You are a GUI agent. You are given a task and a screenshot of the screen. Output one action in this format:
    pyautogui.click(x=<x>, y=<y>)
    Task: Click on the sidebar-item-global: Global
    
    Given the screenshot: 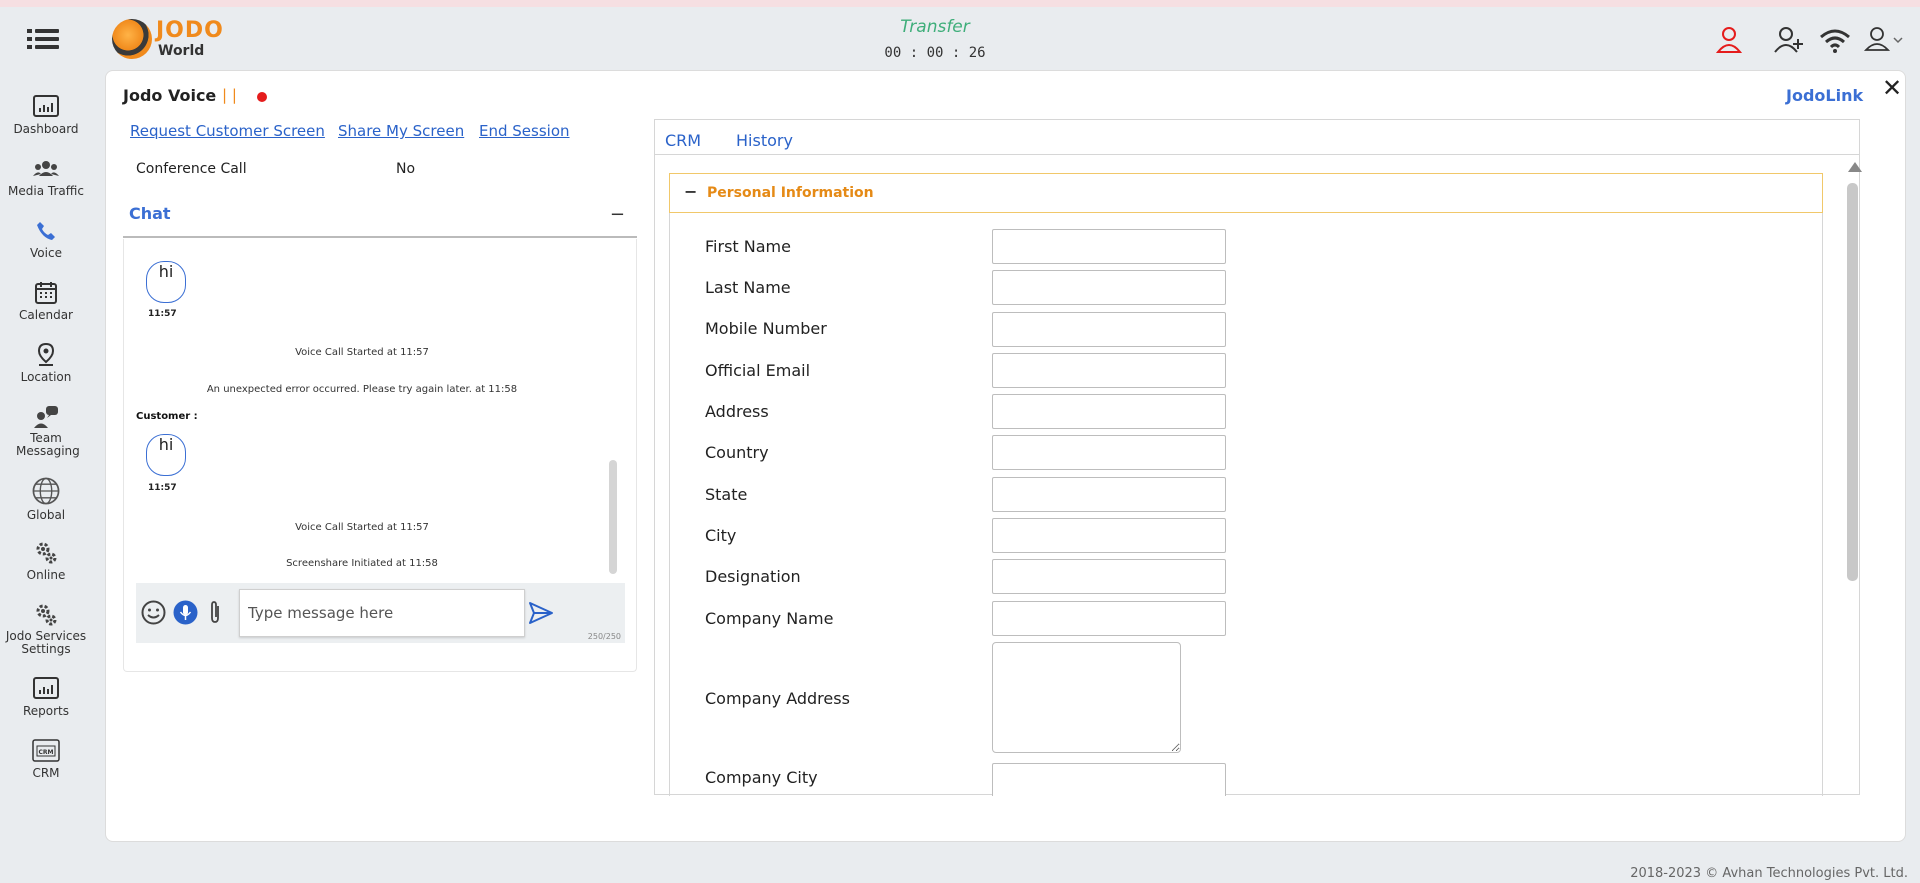 What is the action you would take?
    pyautogui.click(x=46, y=499)
    